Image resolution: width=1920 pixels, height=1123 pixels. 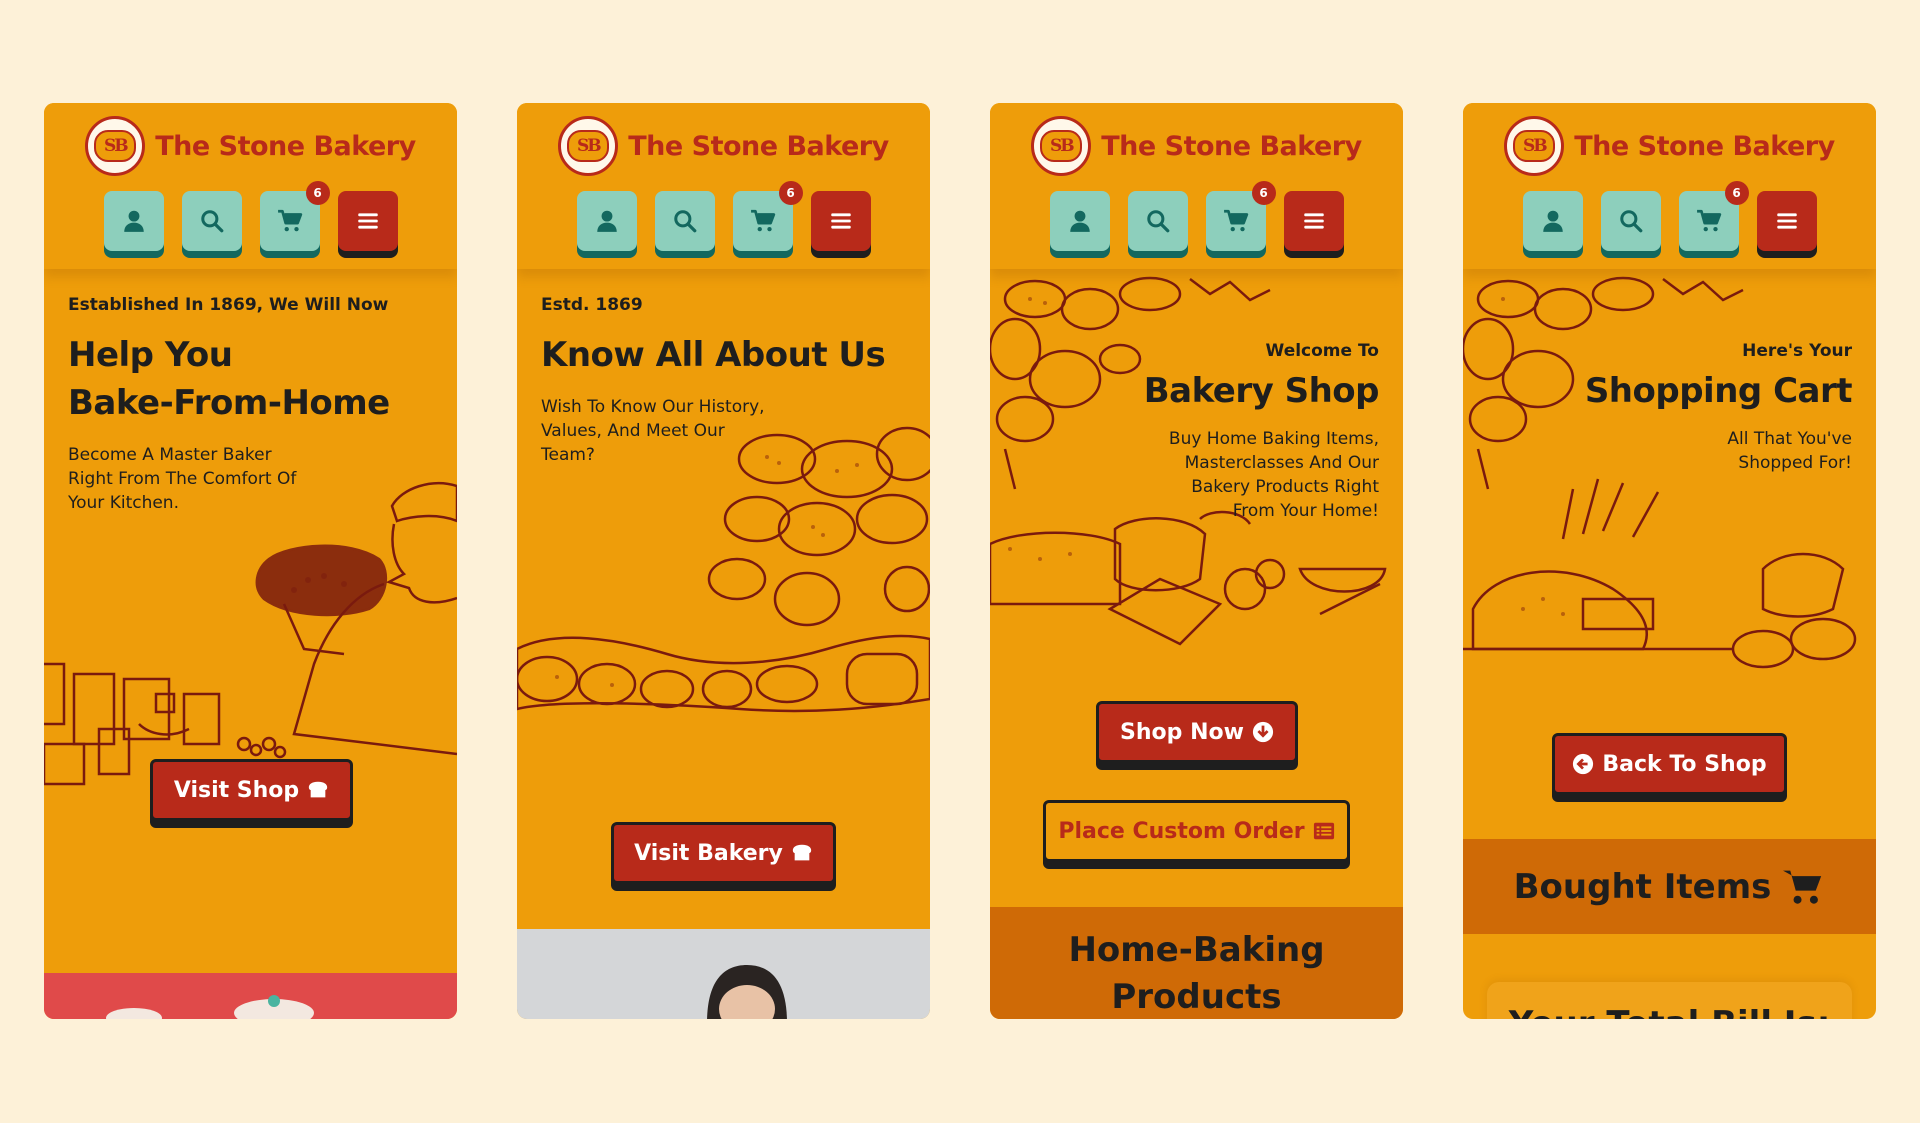 I want to click on section-title-line: Home-Baking, so click(x=1196, y=950).